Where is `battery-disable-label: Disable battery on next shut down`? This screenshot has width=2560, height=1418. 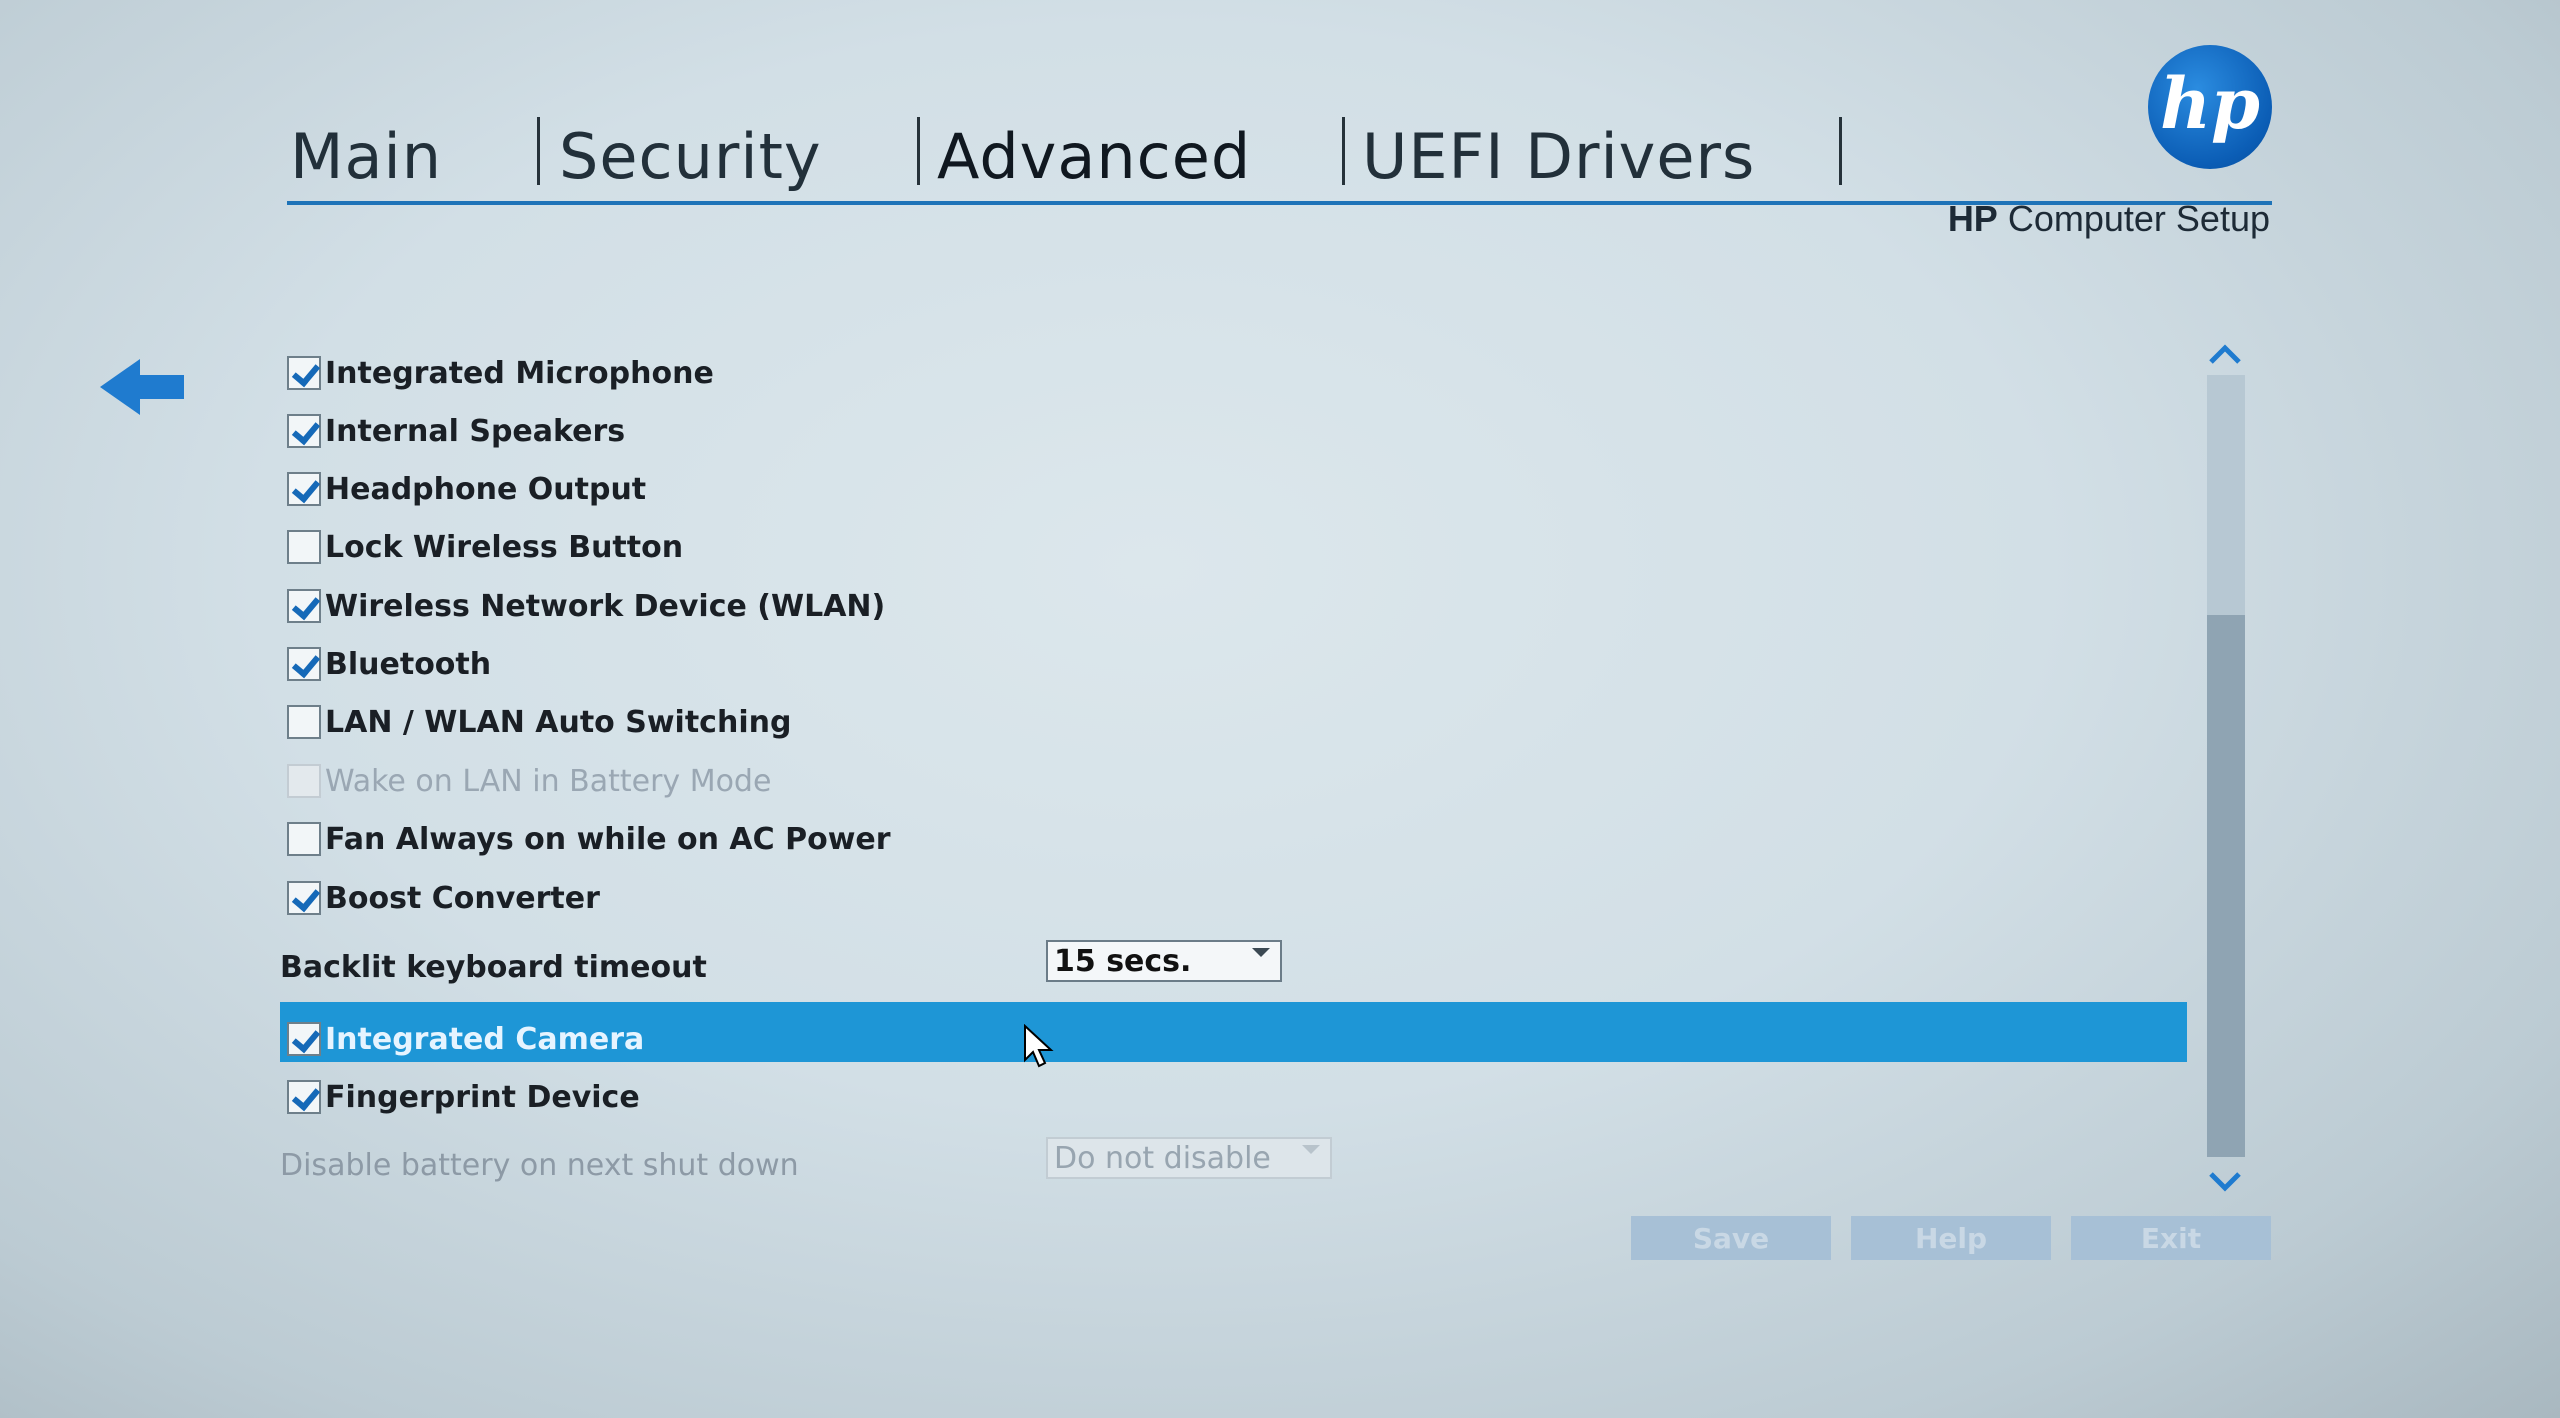 battery-disable-label: Disable battery on next shut down is located at coordinates (539, 1165).